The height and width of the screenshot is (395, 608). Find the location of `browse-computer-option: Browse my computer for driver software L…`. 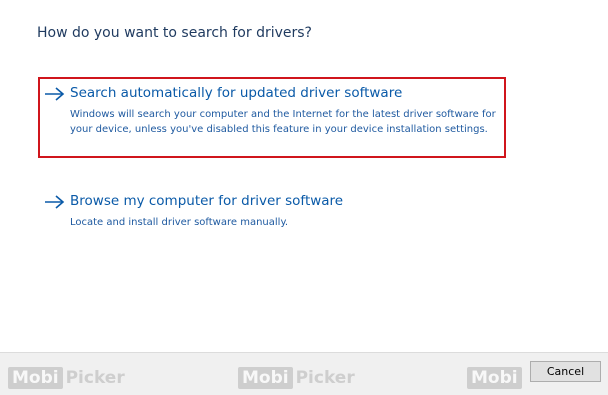

browse-computer-option: Browse my computer for driver software L… is located at coordinates (272, 208).